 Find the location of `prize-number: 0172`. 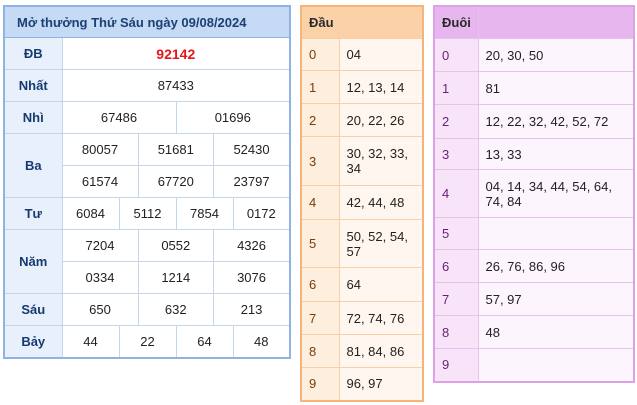

prize-number: 0172 is located at coordinates (261, 213).